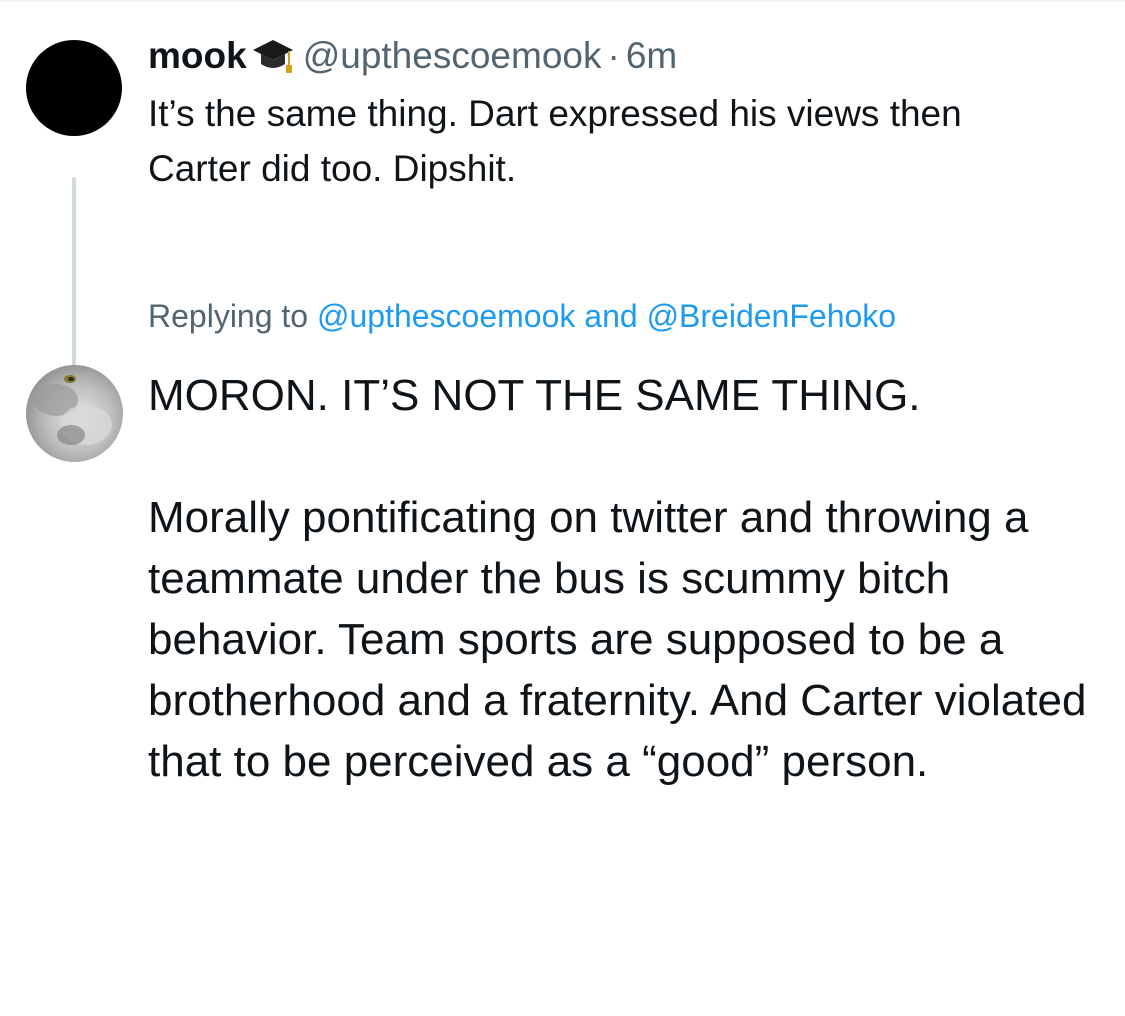 The width and height of the screenshot is (1125, 1016). I want to click on thread-connector-line, so click(74, 279).